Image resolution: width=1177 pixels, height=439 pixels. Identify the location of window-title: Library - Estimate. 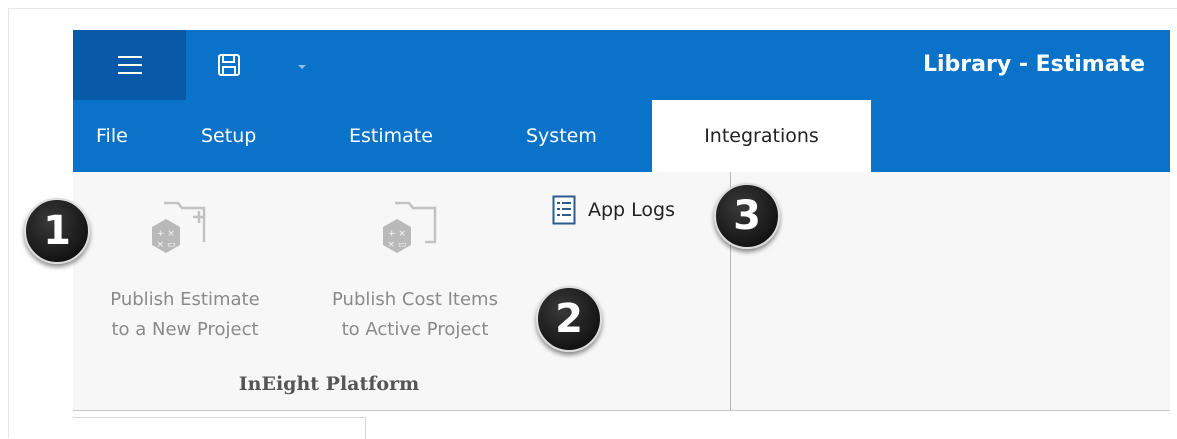
(1033, 64).